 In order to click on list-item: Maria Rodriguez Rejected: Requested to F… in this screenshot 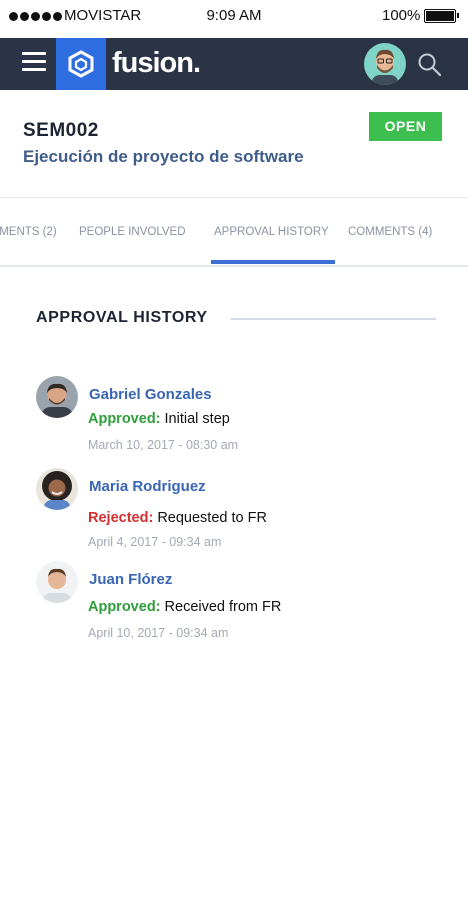, I will do `click(234, 513)`.